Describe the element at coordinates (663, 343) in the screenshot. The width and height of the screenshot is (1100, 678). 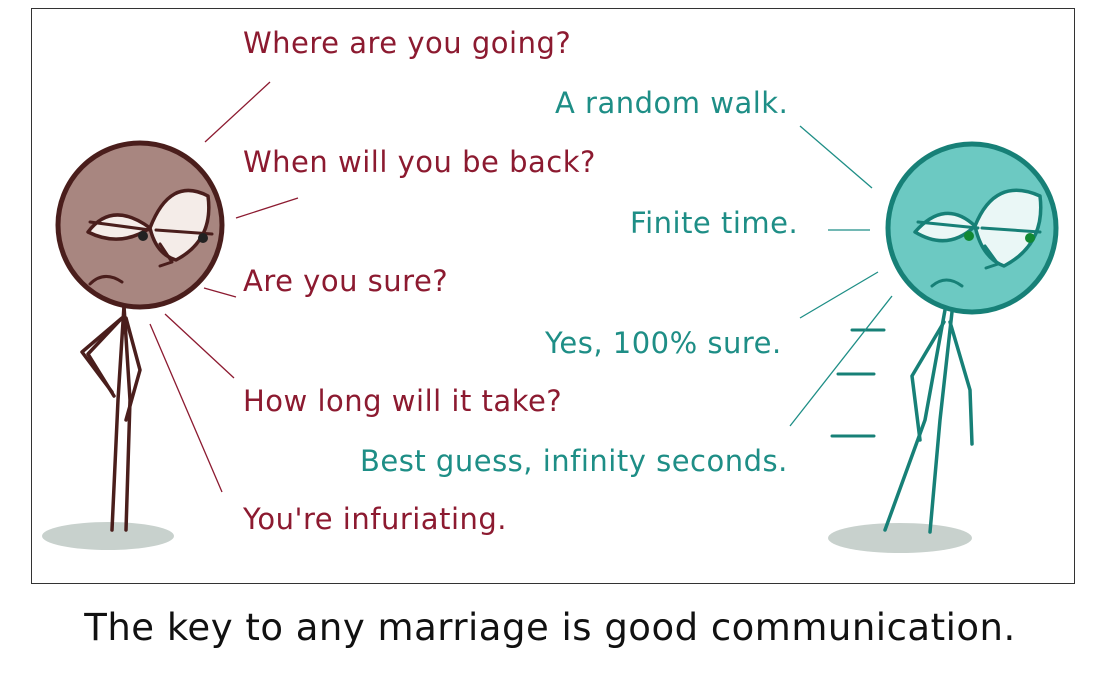
I see `right-line-3: Yes, 100% sure.` at that location.